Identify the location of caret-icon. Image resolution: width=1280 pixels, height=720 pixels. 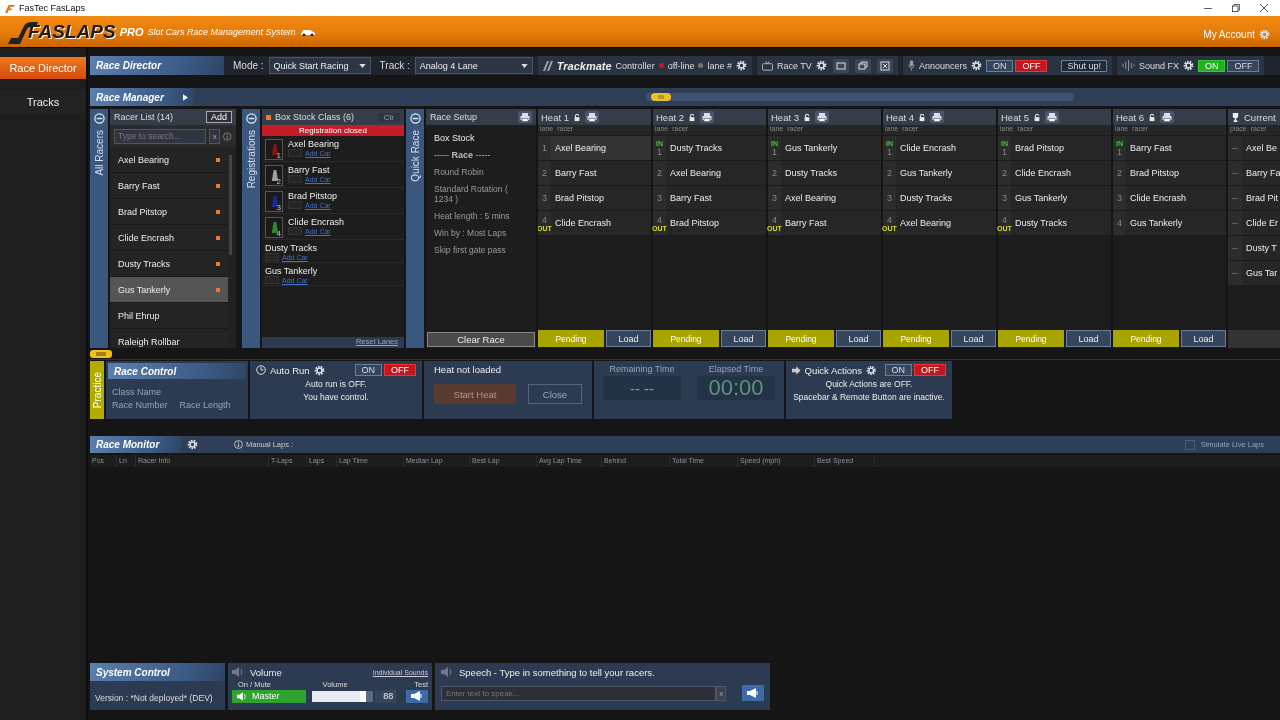
(362, 65).